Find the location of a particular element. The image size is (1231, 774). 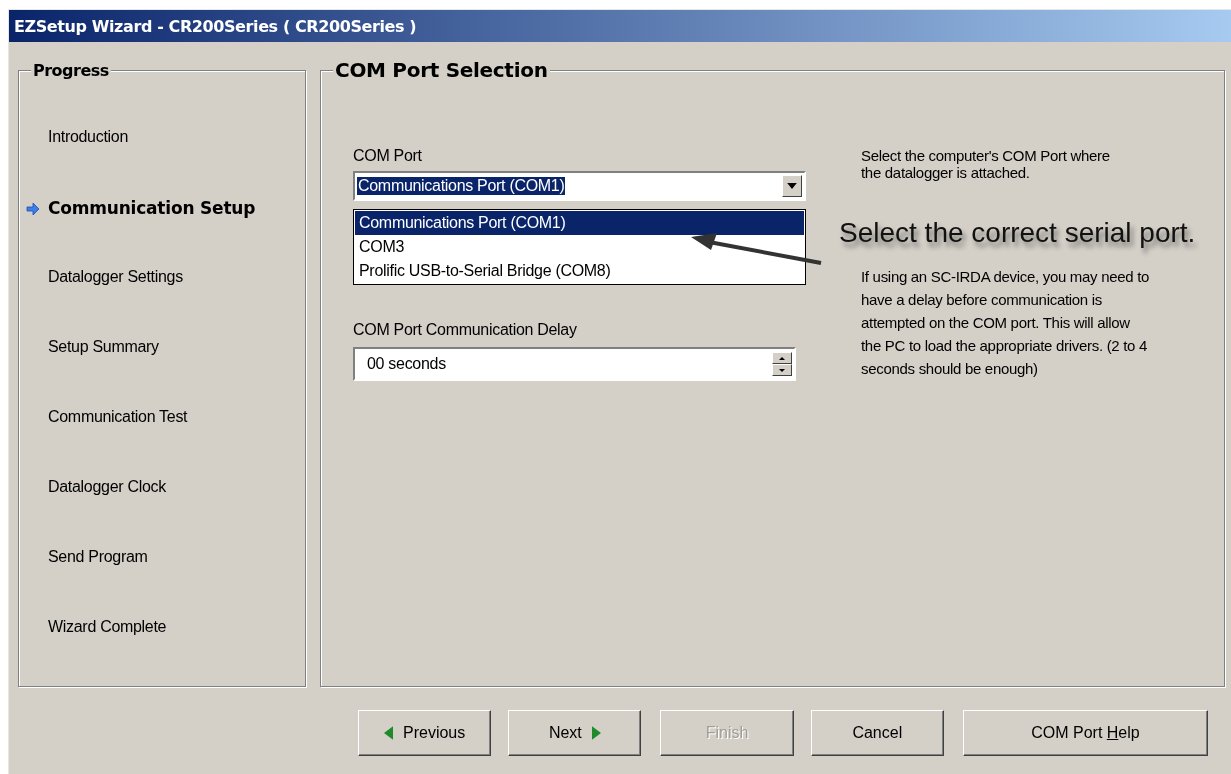

caret-icon is located at coordinates (792, 186).